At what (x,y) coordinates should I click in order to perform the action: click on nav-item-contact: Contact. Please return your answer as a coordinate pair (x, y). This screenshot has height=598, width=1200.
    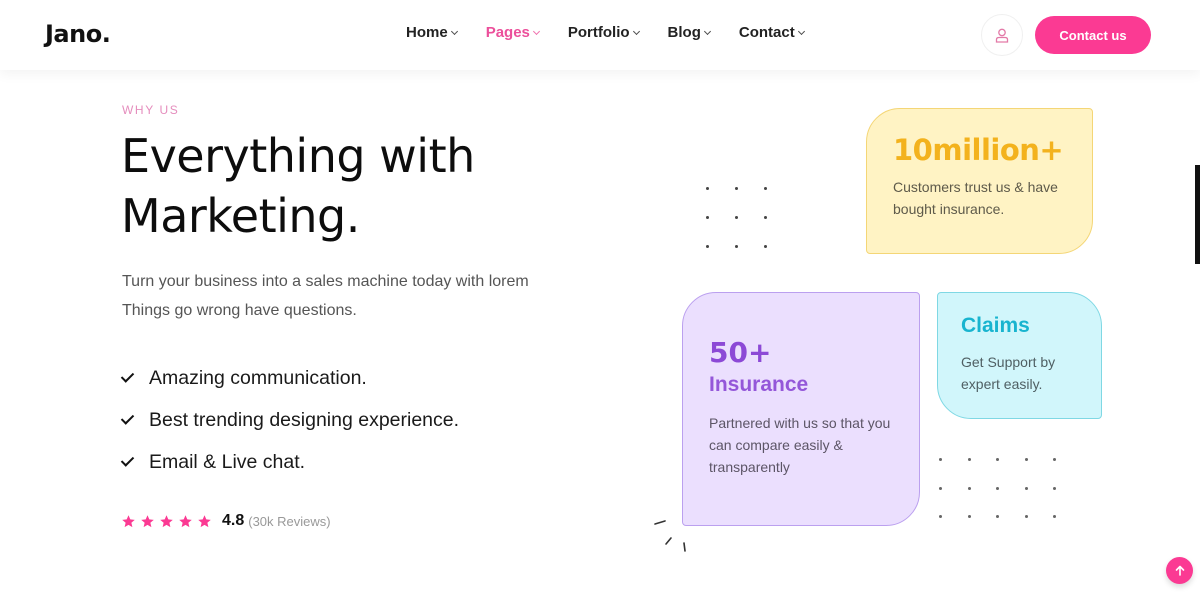
    Looking at the image, I should click on (771, 32).